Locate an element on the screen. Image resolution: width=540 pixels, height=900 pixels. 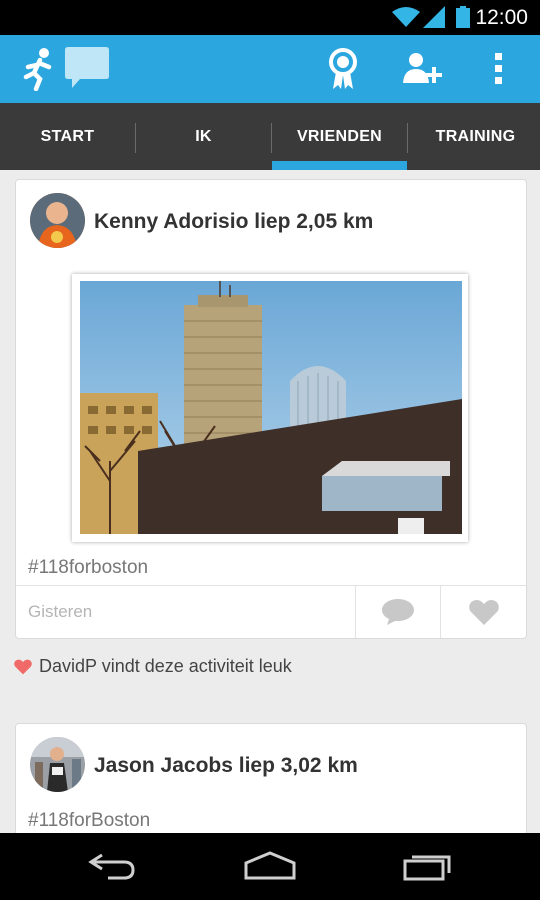
like-button is located at coordinates (483, 612).